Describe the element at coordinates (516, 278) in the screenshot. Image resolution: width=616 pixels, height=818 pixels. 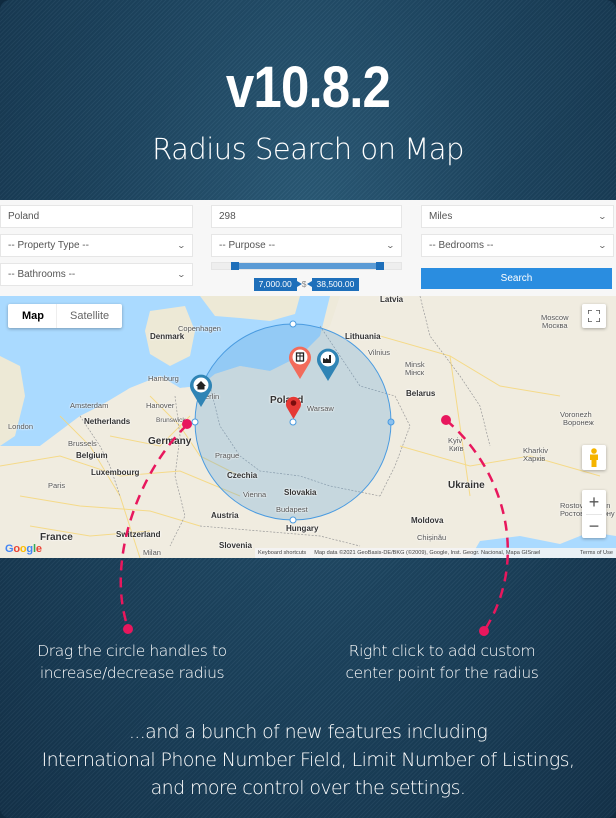
I see `search-button: Search` at that location.